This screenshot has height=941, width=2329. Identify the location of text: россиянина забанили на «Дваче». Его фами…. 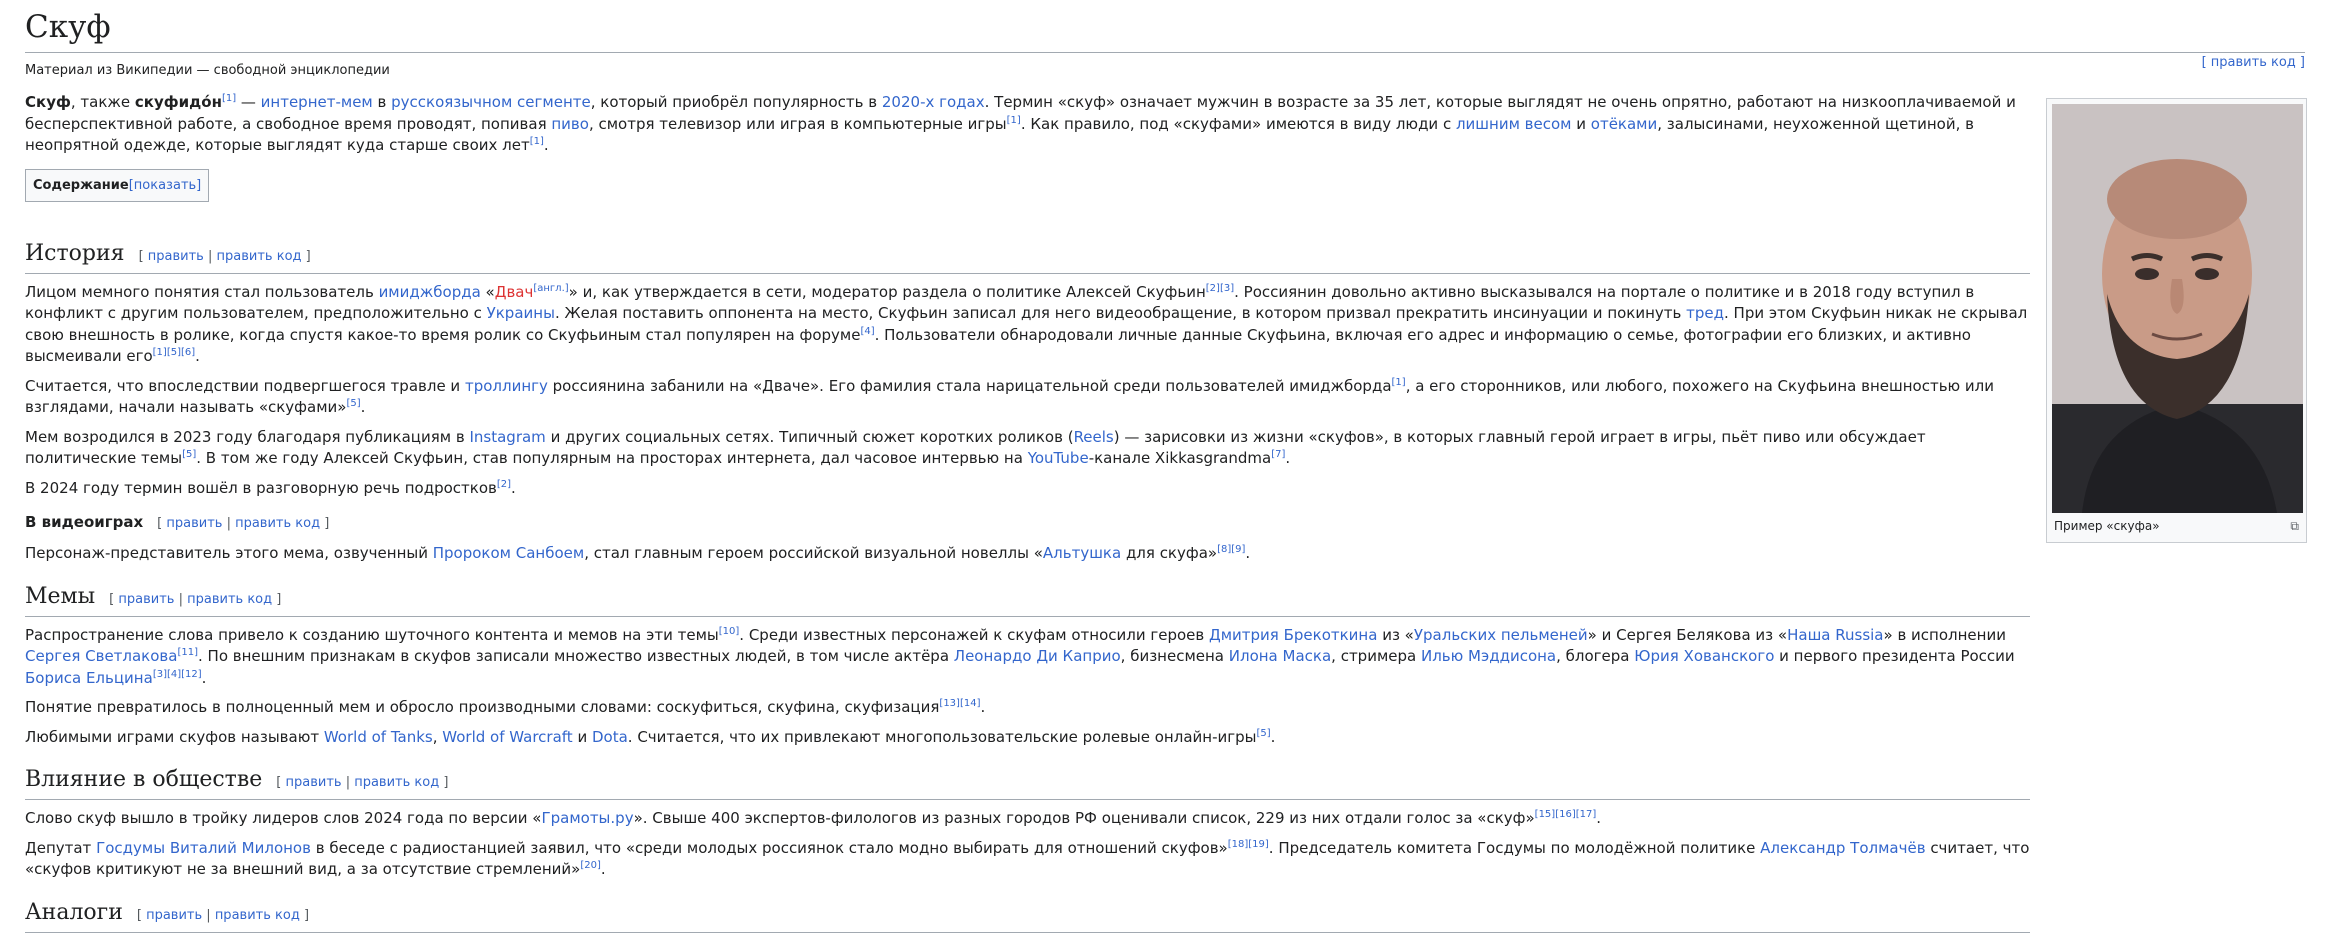
(969, 385).